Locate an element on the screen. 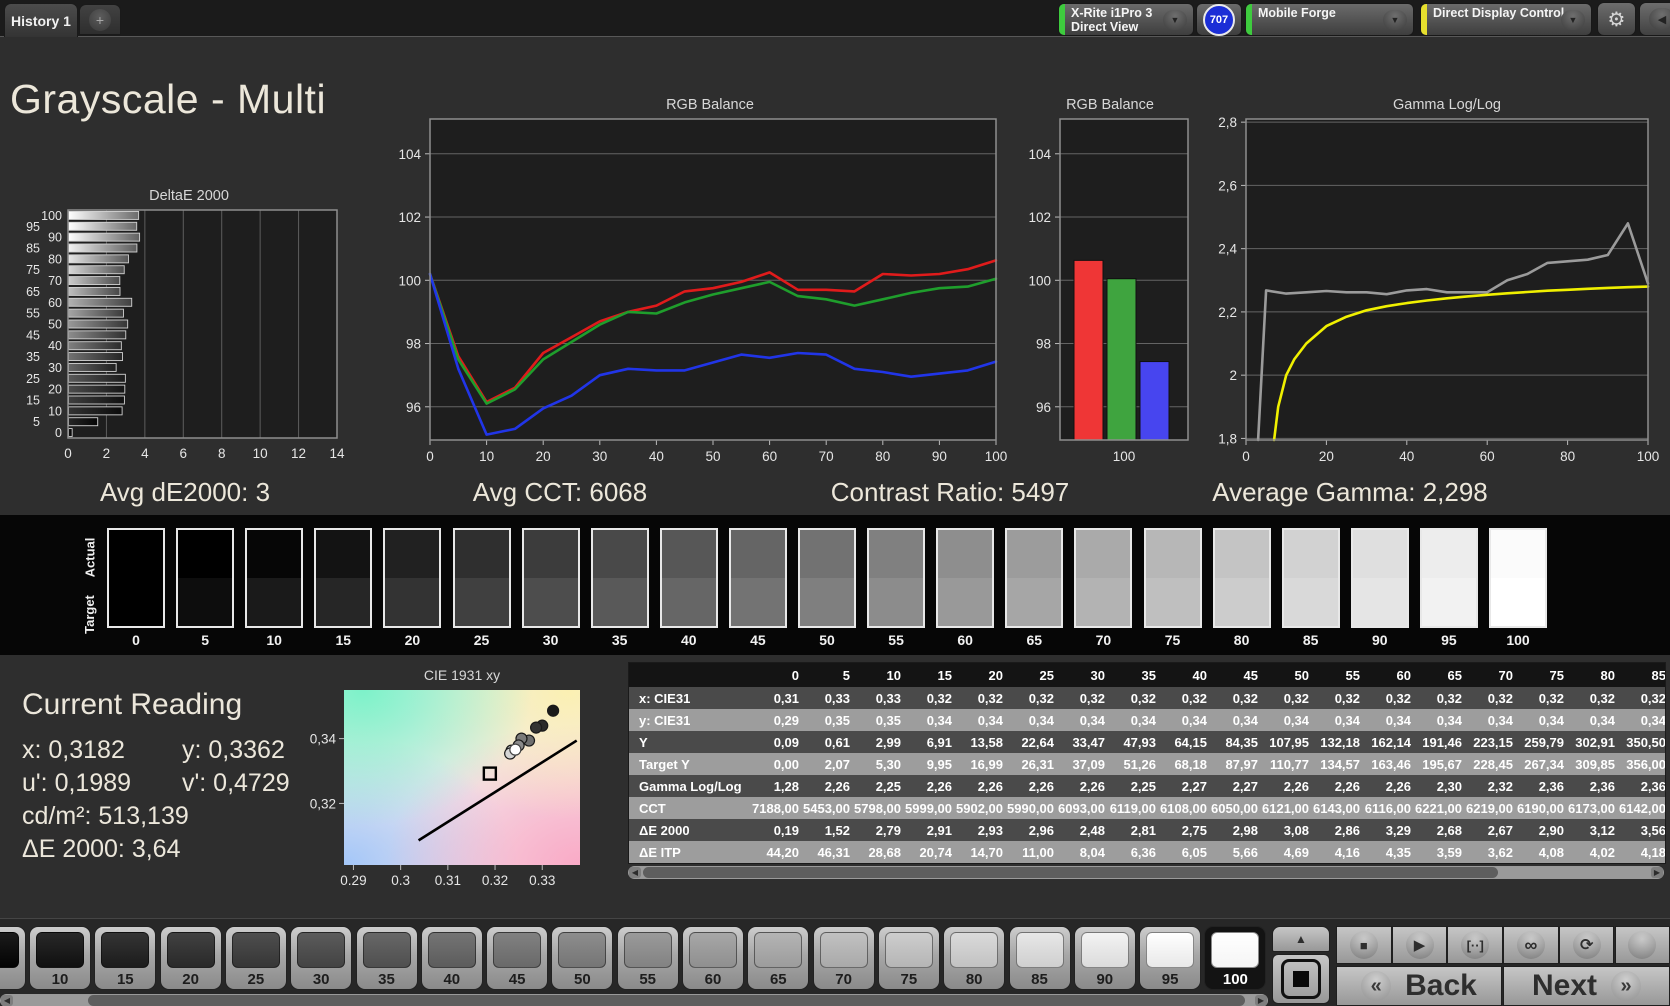 This screenshot has height=1006, width=1670. next-button: Next » is located at coordinates (1586, 986).